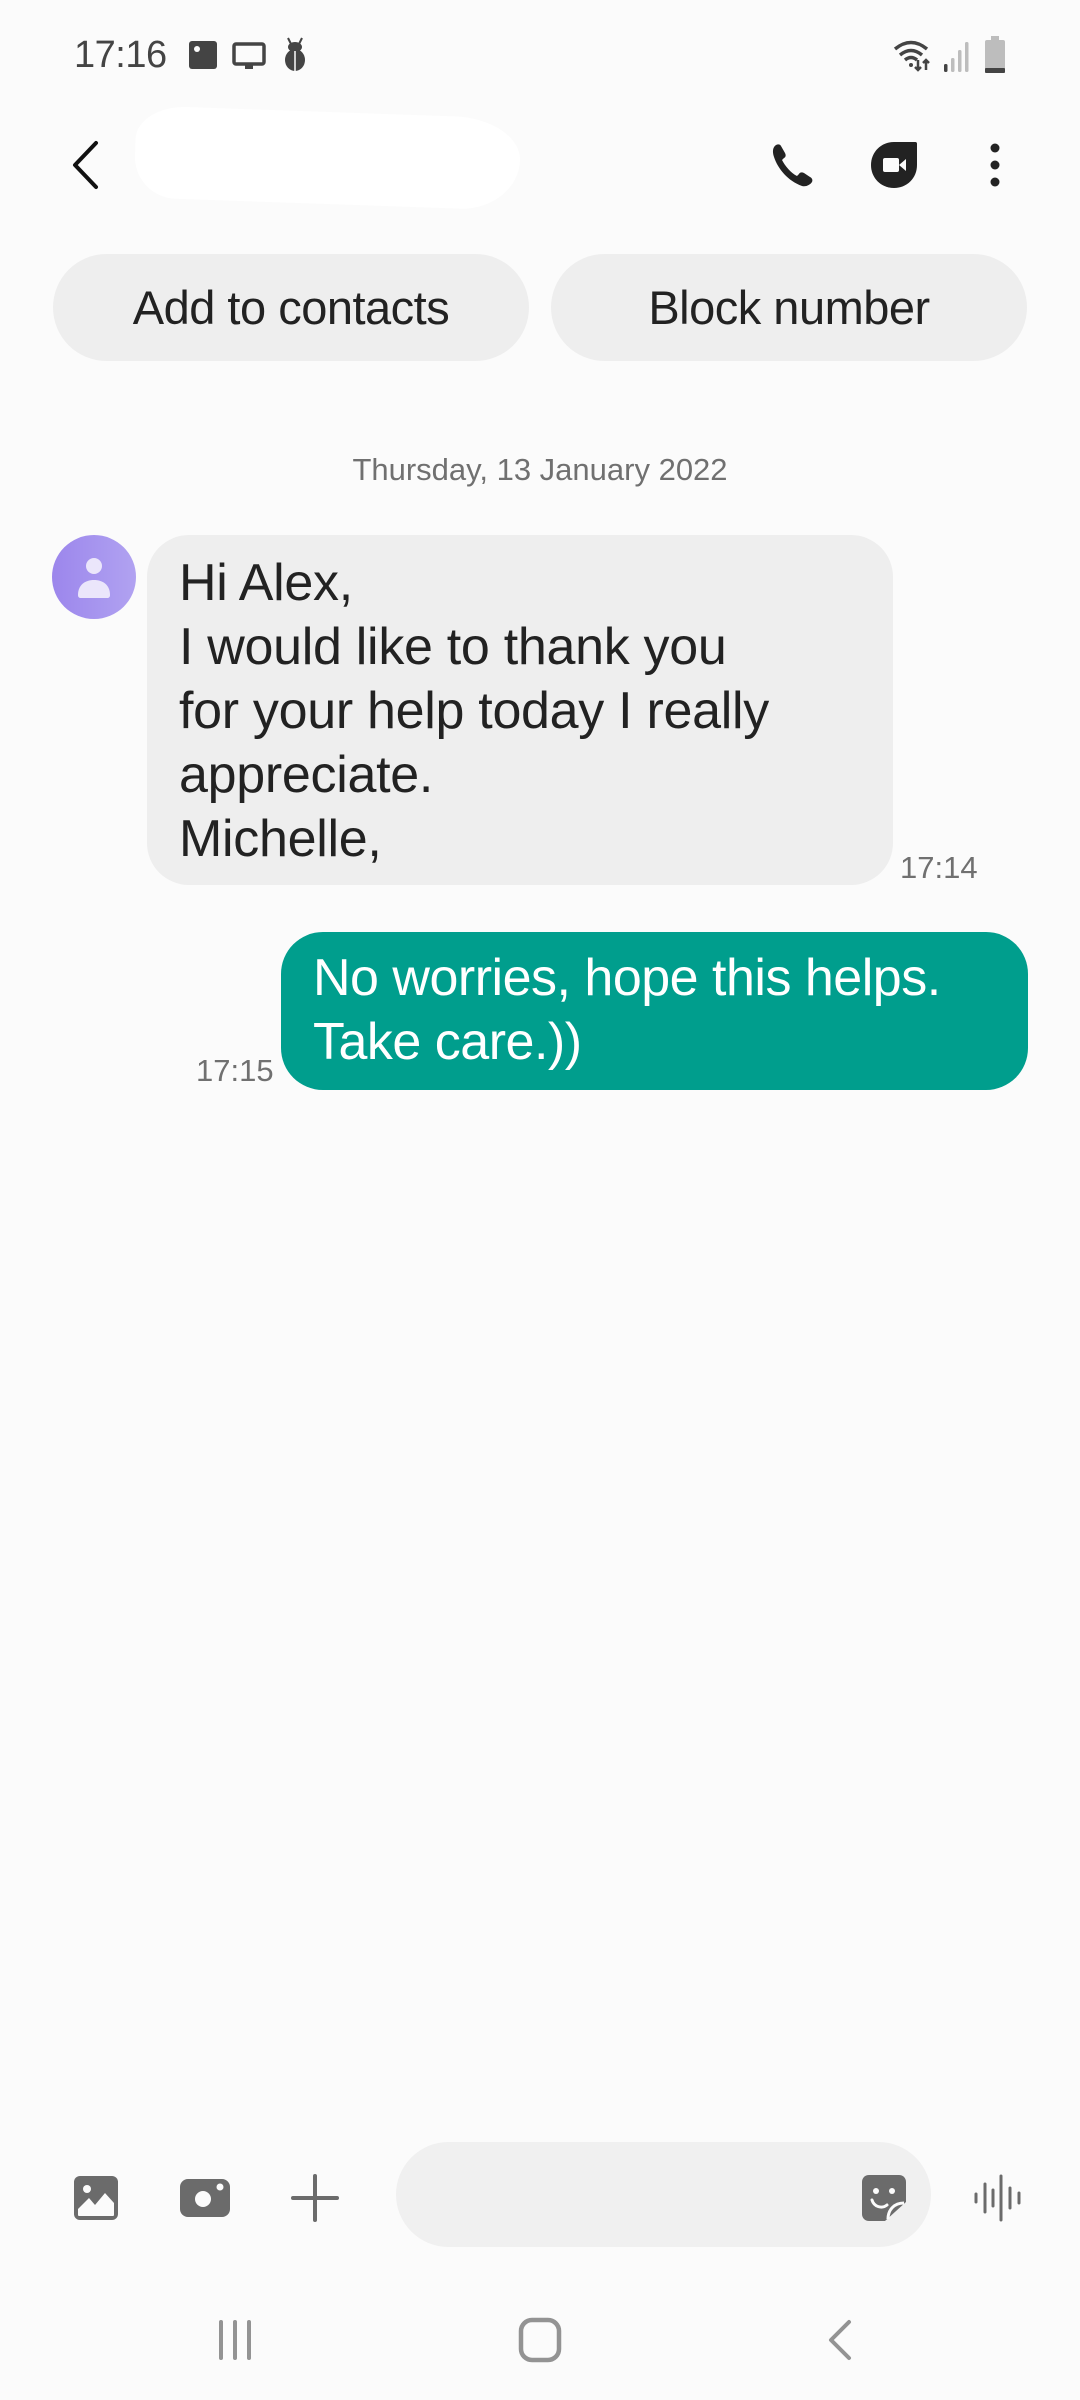 This screenshot has width=1080, height=2400. I want to click on contact-avatar, so click(94, 577).